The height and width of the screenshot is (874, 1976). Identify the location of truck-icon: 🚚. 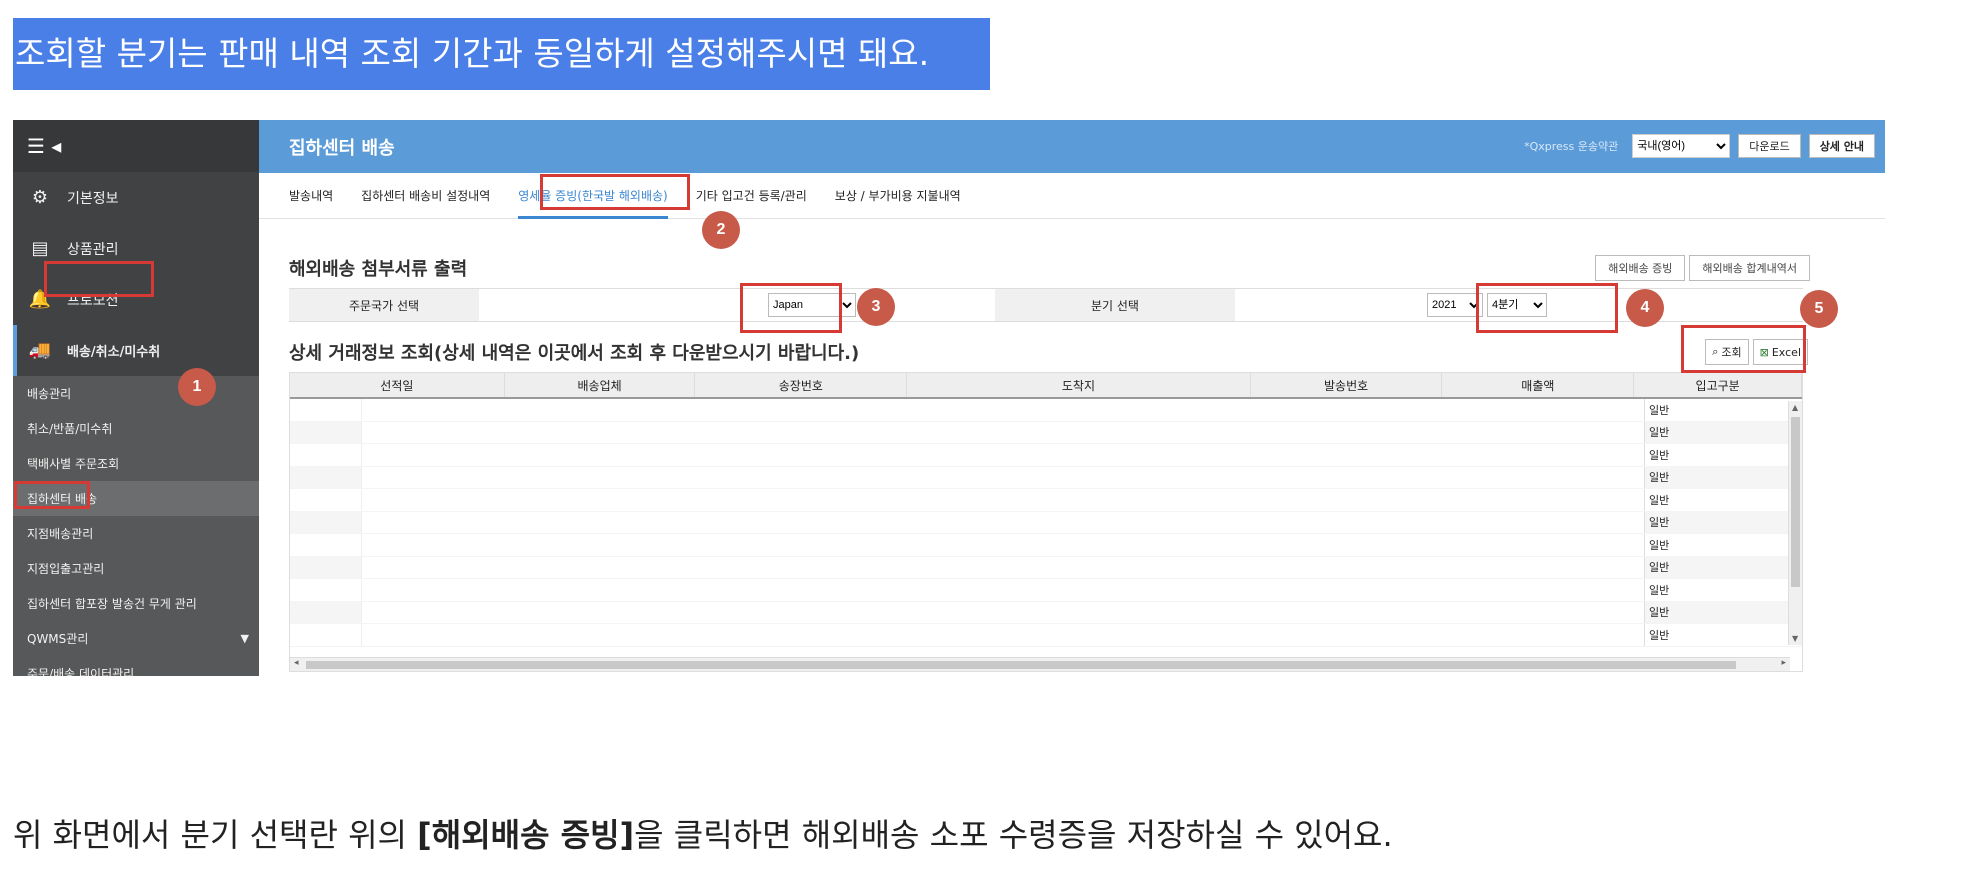
(40, 350).